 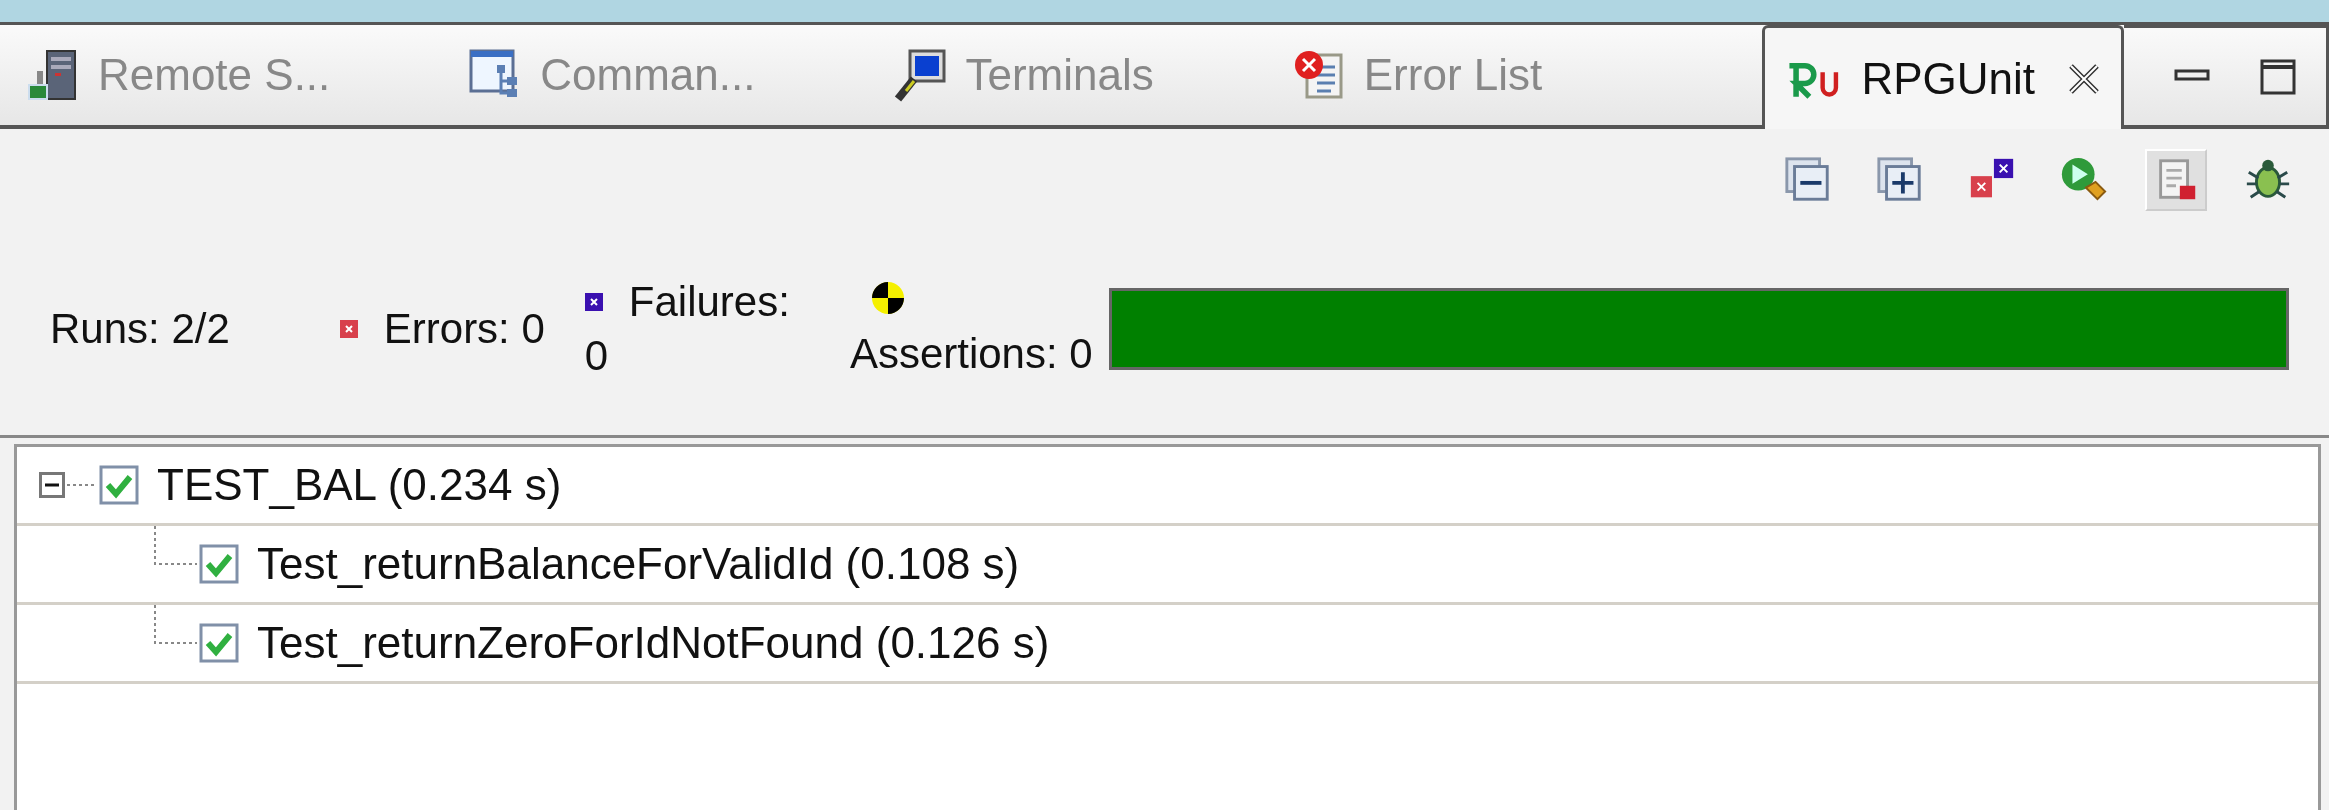 I want to click on test-label: Test_returnBalanceForValidId (0.108 s), so click(x=638, y=564).